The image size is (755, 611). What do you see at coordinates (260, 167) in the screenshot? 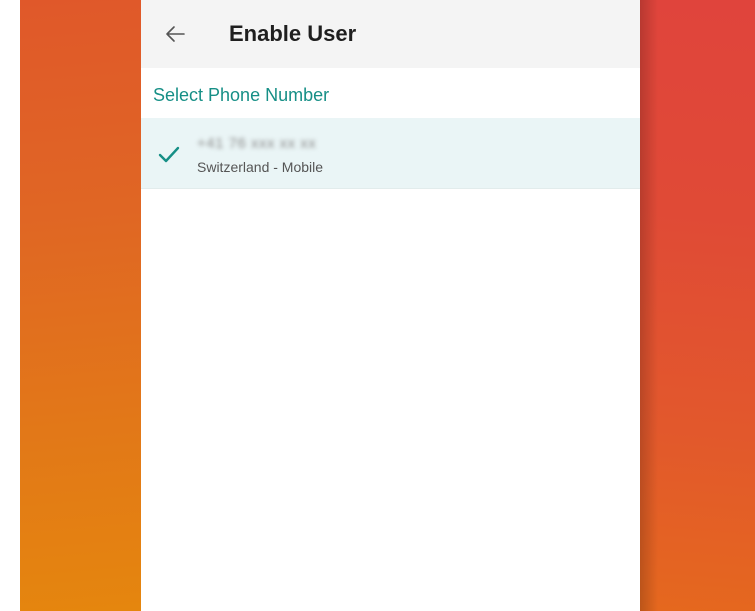
I see `phone-type: Switzerland - Mobile` at bounding box center [260, 167].